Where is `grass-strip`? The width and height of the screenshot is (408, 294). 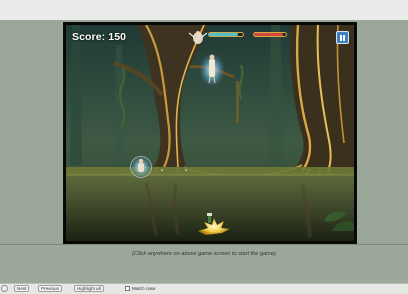 grass-strip is located at coordinates (210, 171).